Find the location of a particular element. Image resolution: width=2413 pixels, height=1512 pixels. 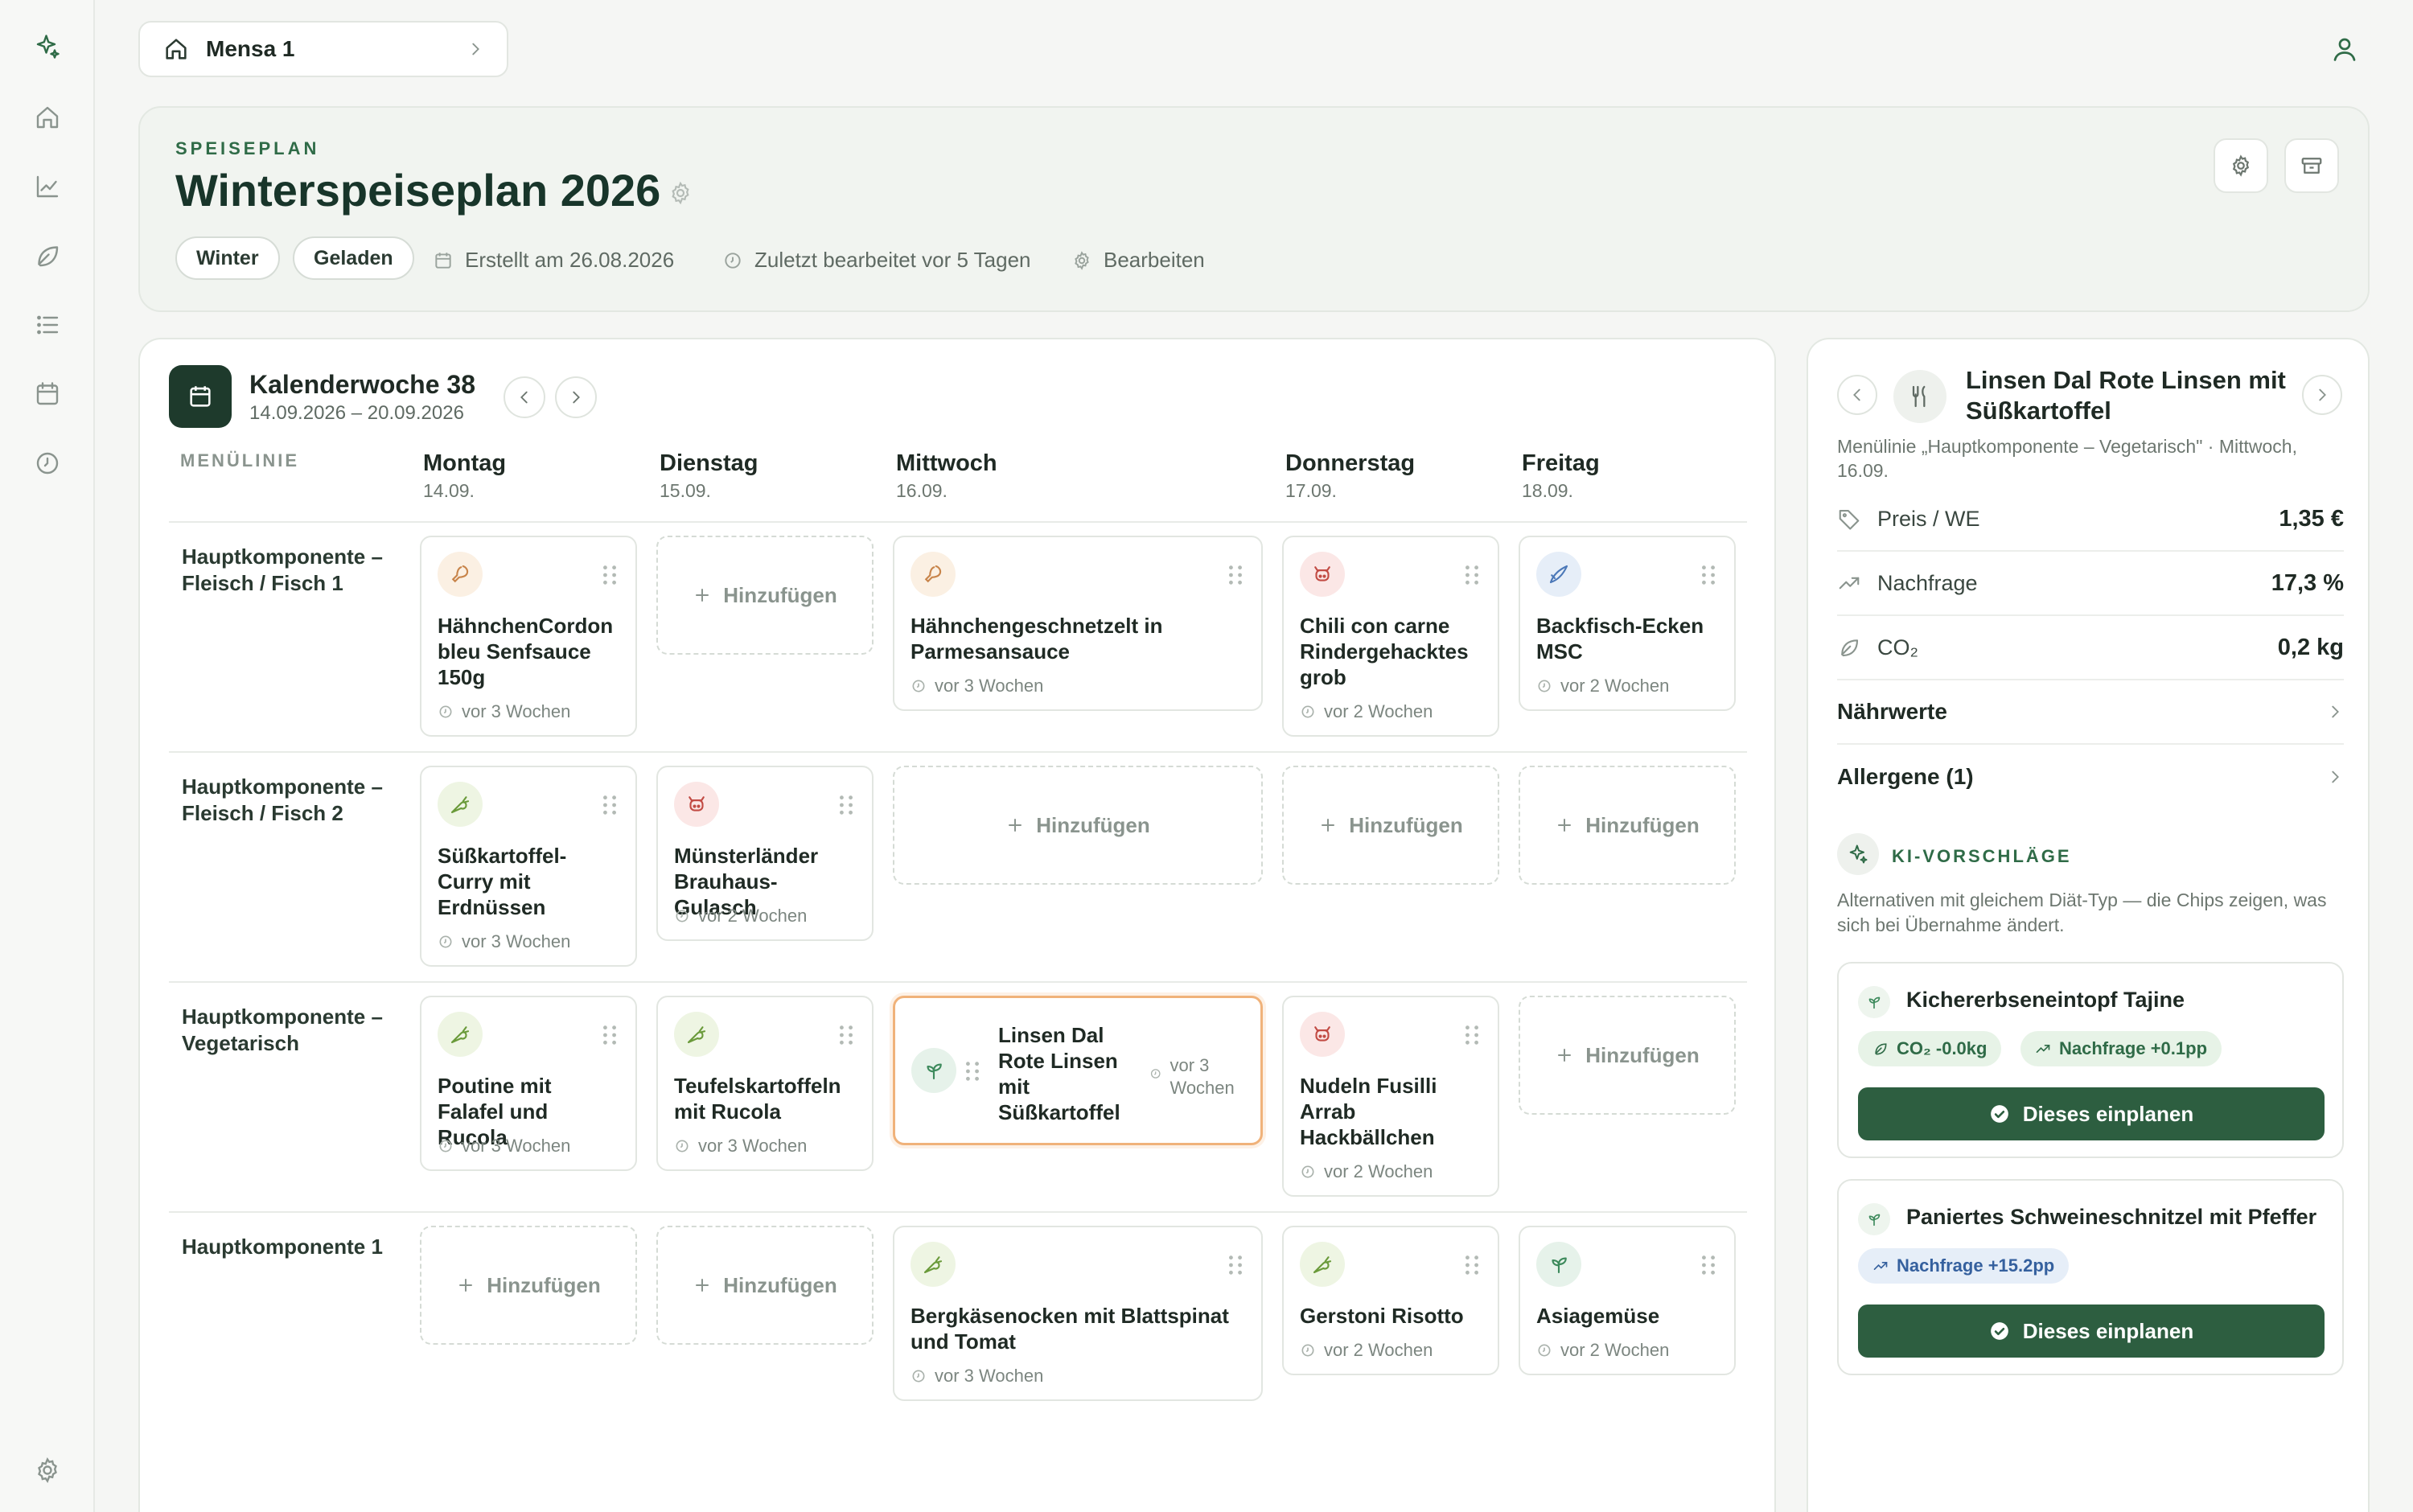

season-chip: Winter is located at coordinates (227, 258).